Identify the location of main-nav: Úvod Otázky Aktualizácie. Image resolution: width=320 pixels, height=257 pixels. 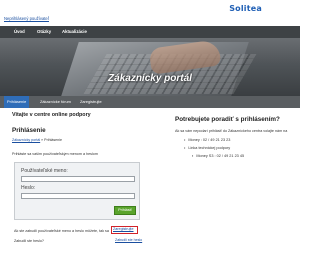
(150, 32).